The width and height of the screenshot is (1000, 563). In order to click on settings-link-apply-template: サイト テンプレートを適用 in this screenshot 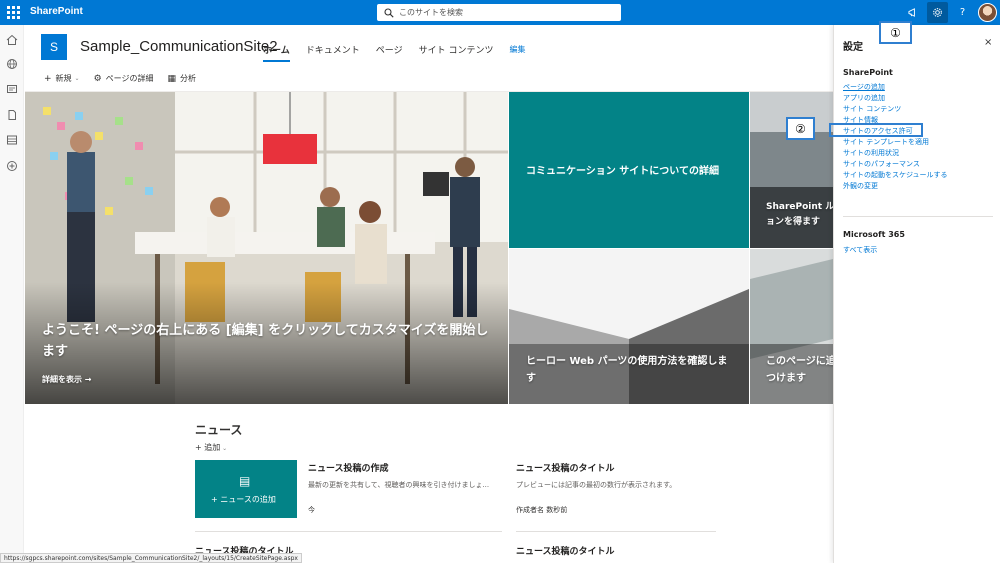, I will do `click(886, 142)`.